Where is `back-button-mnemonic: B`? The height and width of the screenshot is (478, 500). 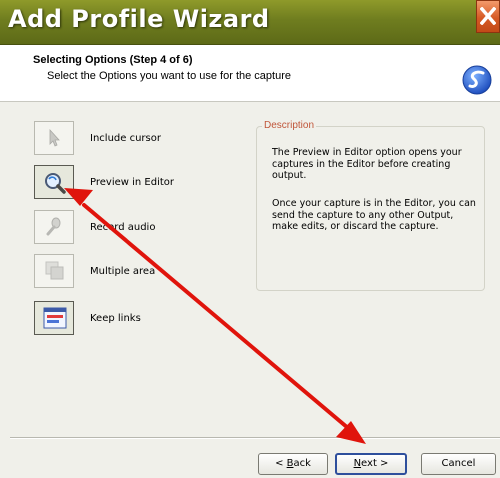
back-button-mnemonic: B is located at coordinates (290, 463).